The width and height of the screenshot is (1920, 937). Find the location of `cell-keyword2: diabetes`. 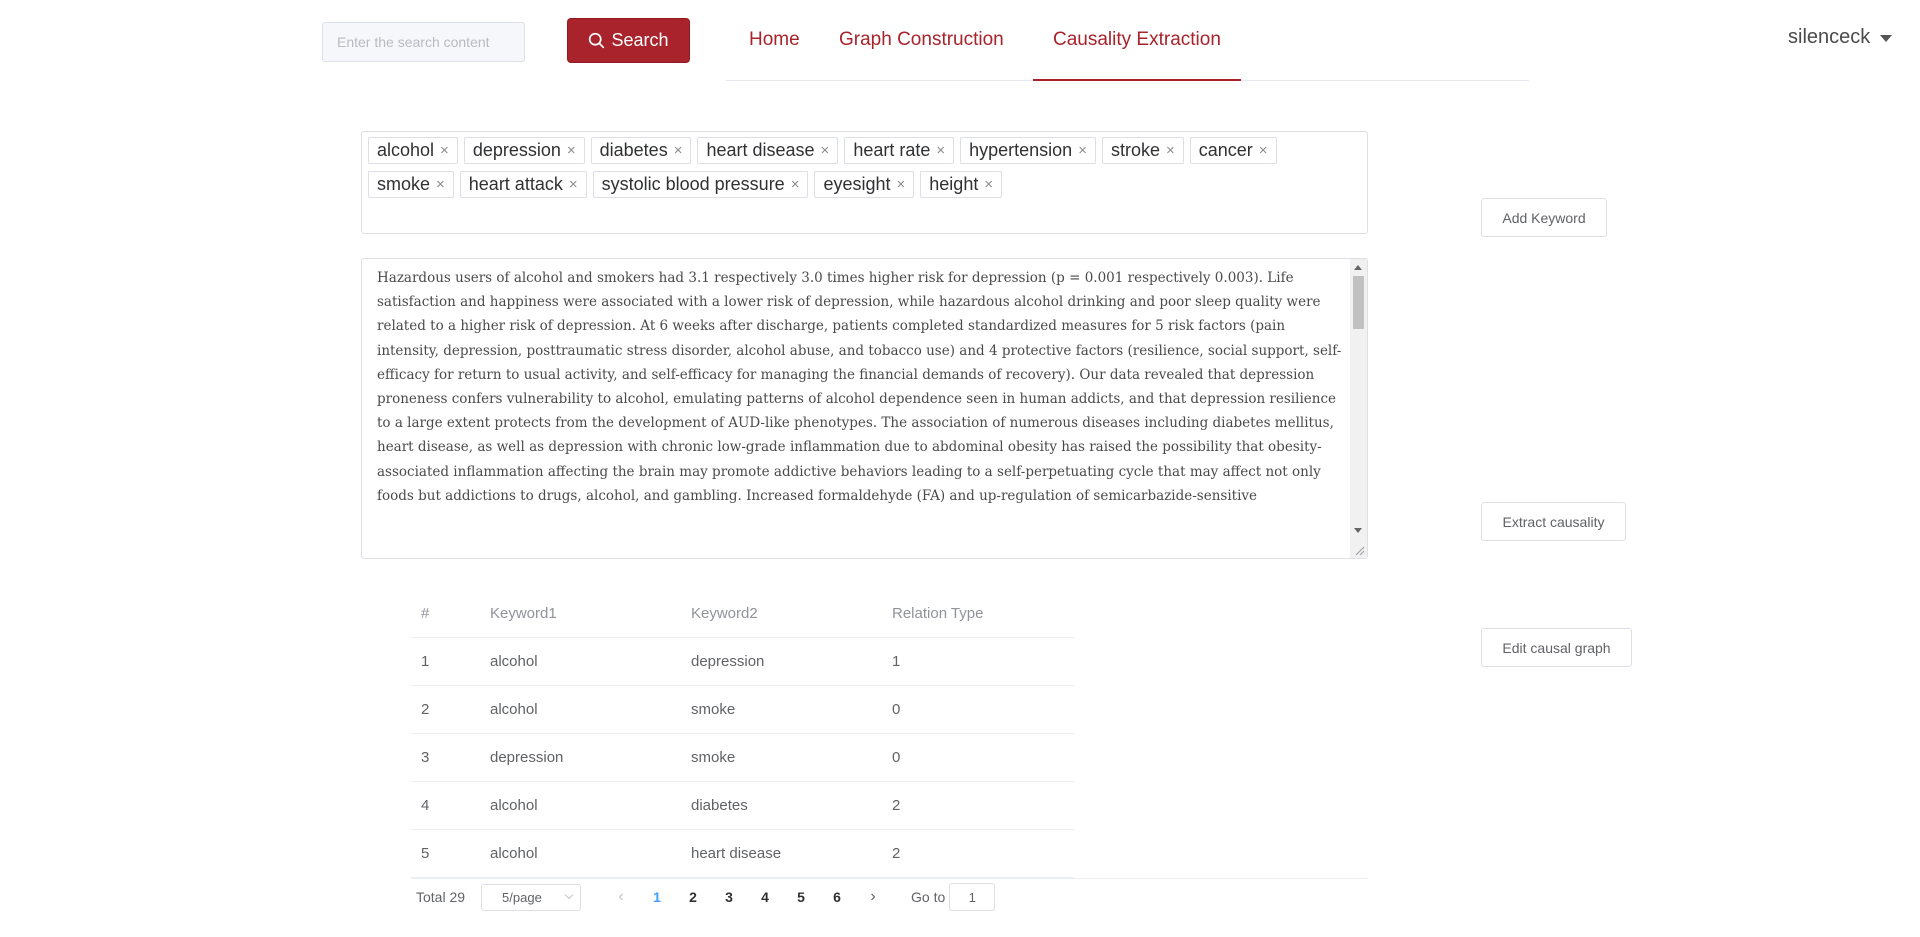

cell-keyword2: diabetes is located at coordinates (719, 805).